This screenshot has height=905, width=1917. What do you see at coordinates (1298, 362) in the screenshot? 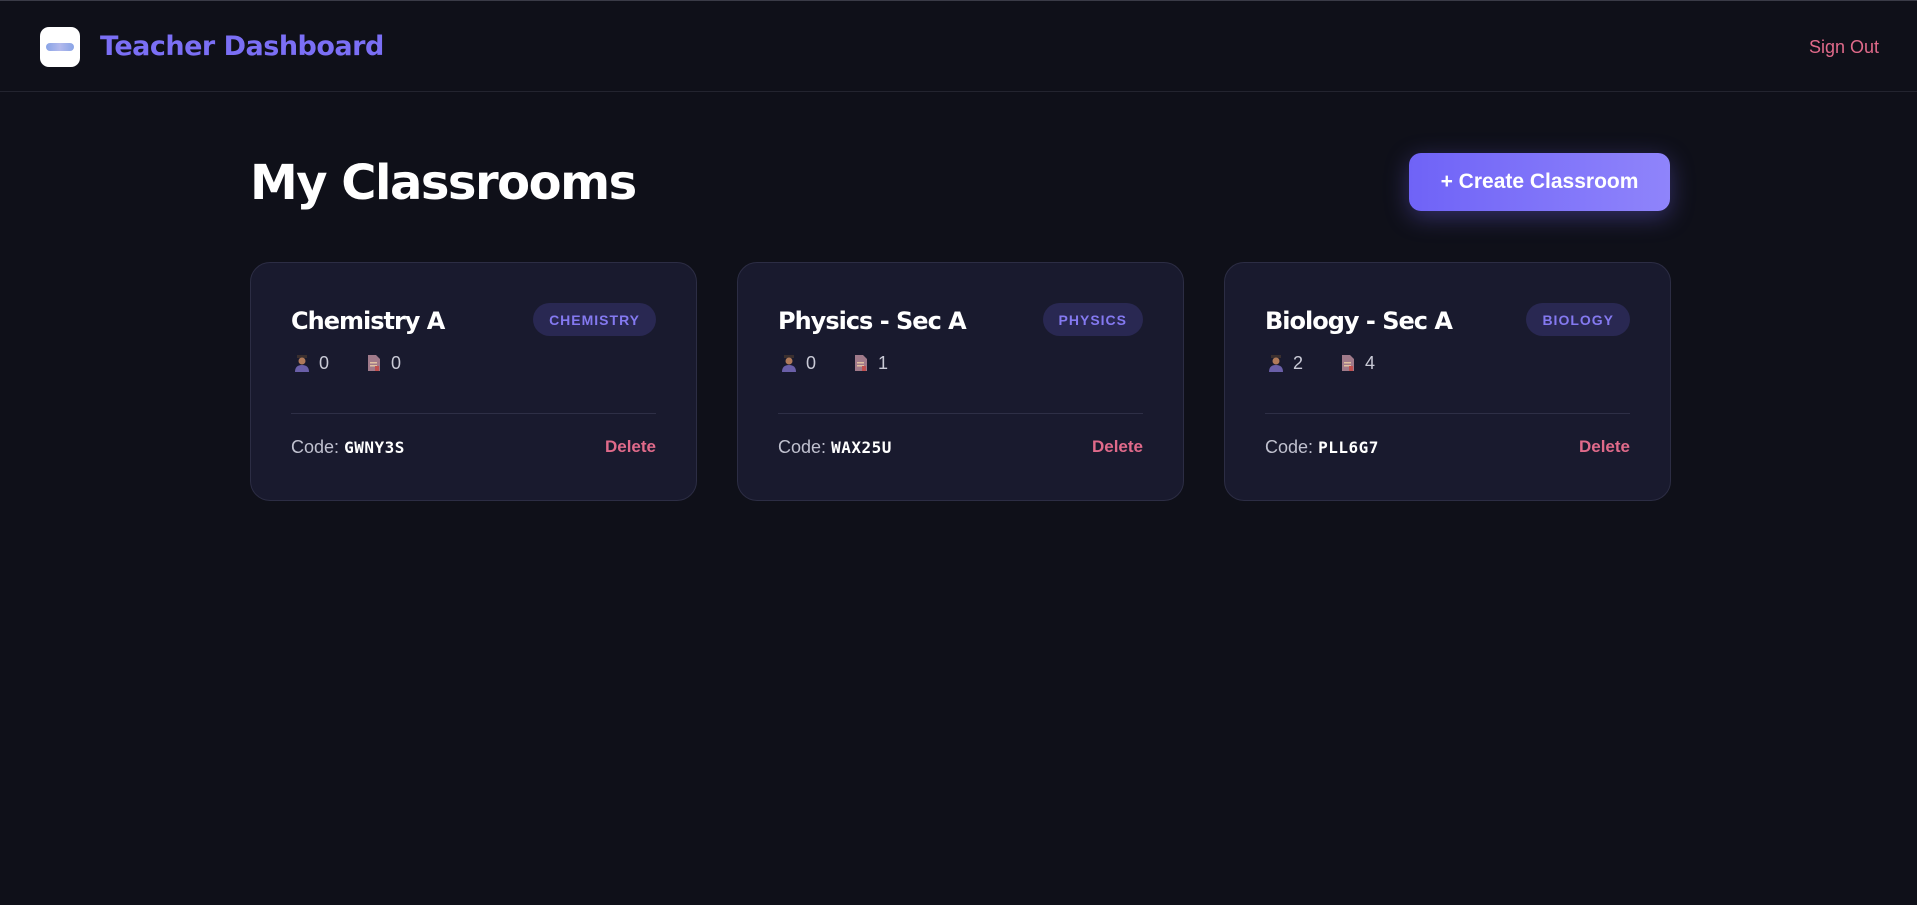
I see `student-count-value: 2` at bounding box center [1298, 362].